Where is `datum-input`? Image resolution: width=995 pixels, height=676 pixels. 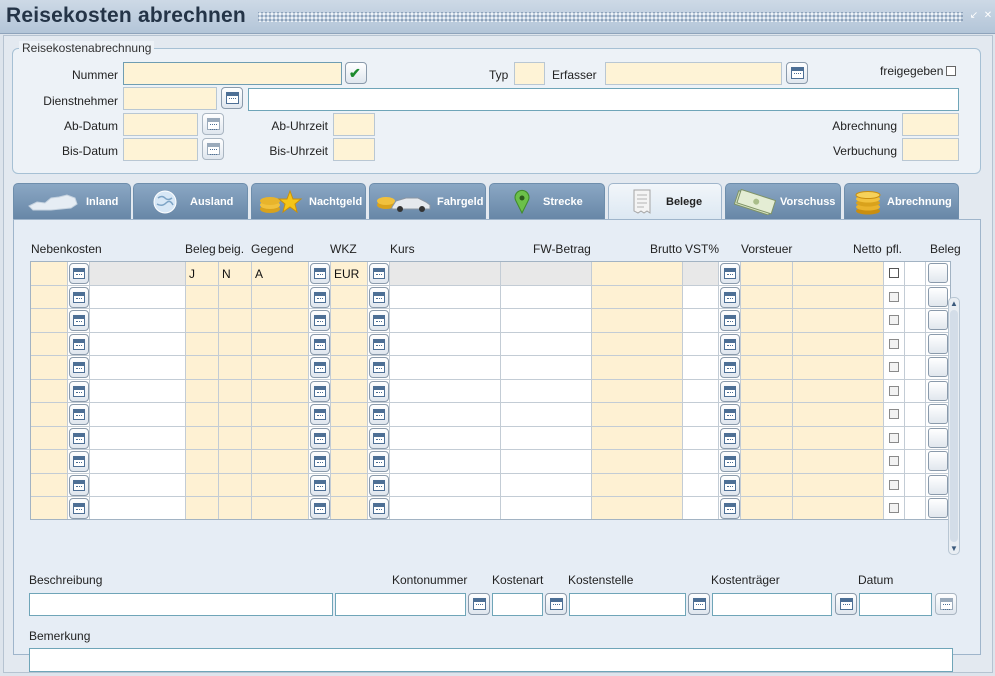
datum-input is located at coordinates (895, 604).